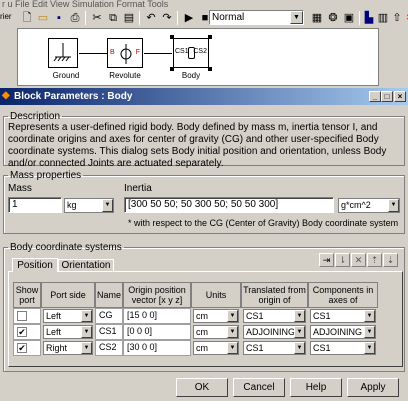 This screenshot has height=401, width=408. Describe the element at coordinates (373, 387) in the screenshot. I see `apply-button: Apply` at that location.